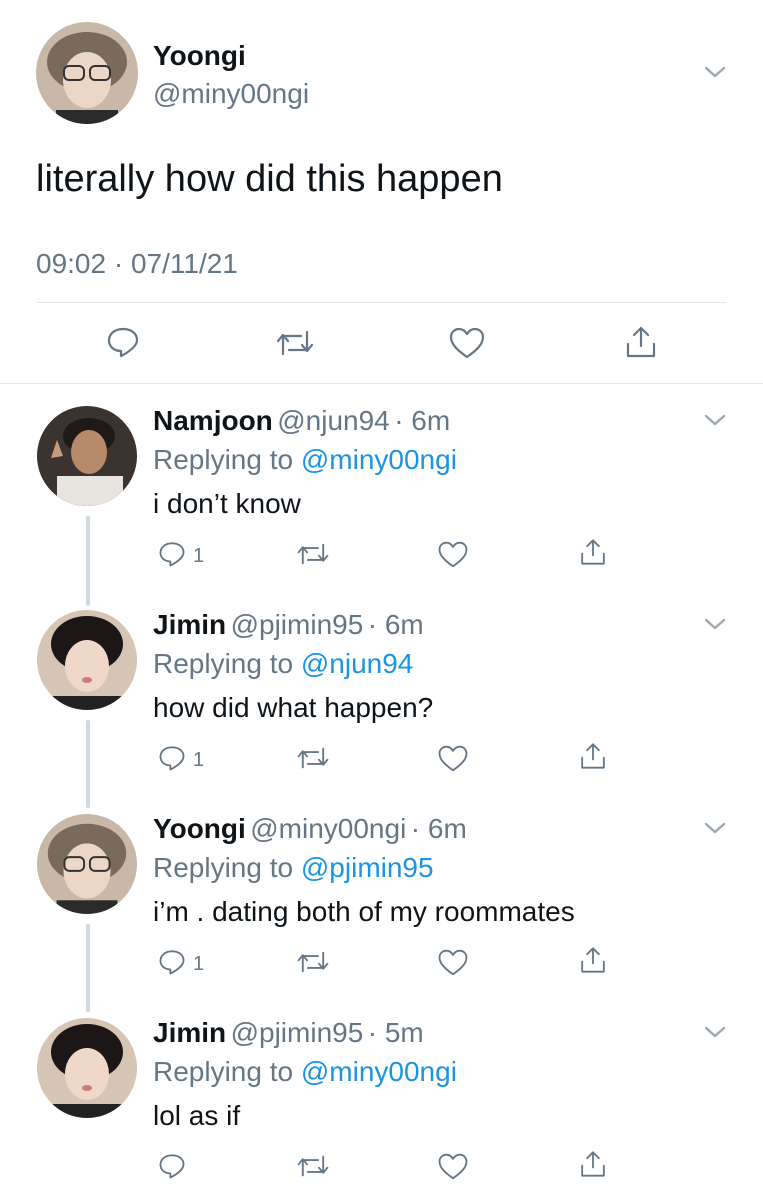 This screenshot has height=1200, width=763. I want to click on display-name: Namjoon, so click(213, 420).